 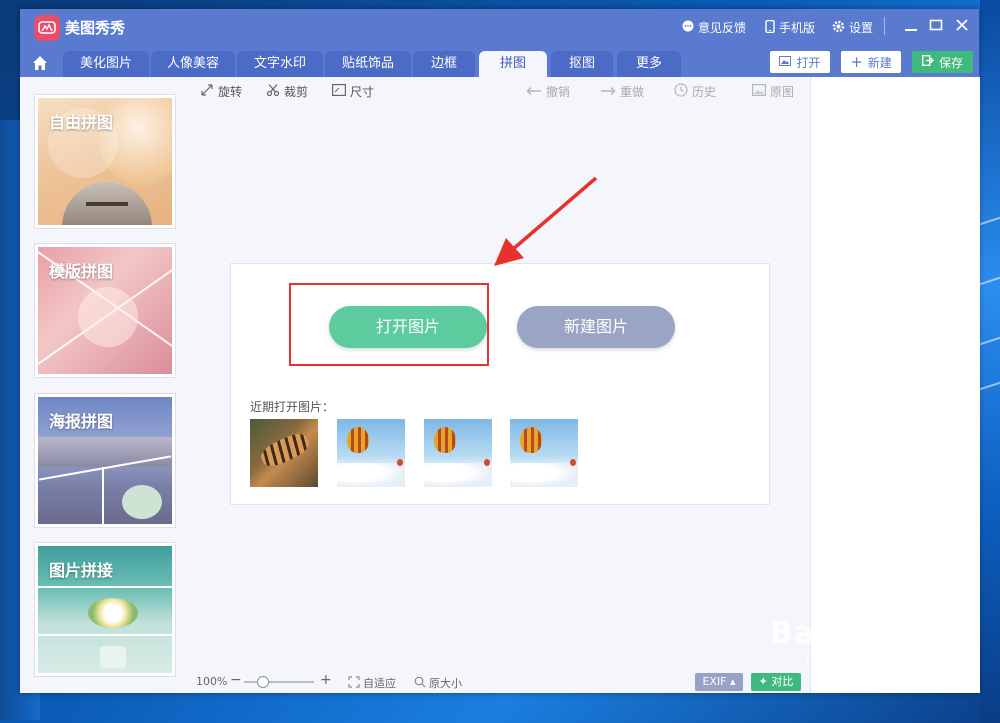 What do you see at coordinates (782, 681) in the screenshot?
I see `compare-label: 对比` at bounding box center [782, 681].